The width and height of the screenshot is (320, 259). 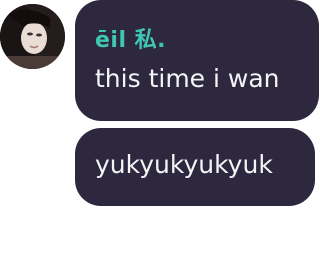 I want to click on username-label: ēil 私., so click(x=130, y=38).